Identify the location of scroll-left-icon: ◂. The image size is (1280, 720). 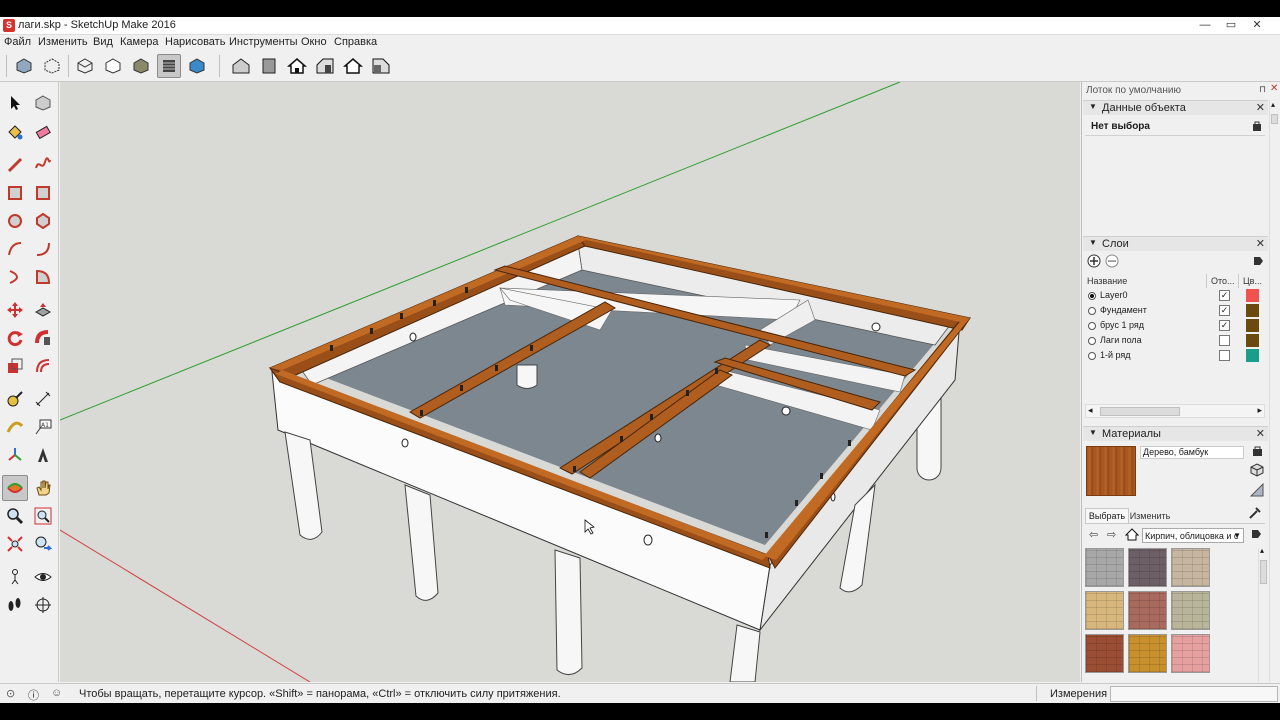
(1090, 410).